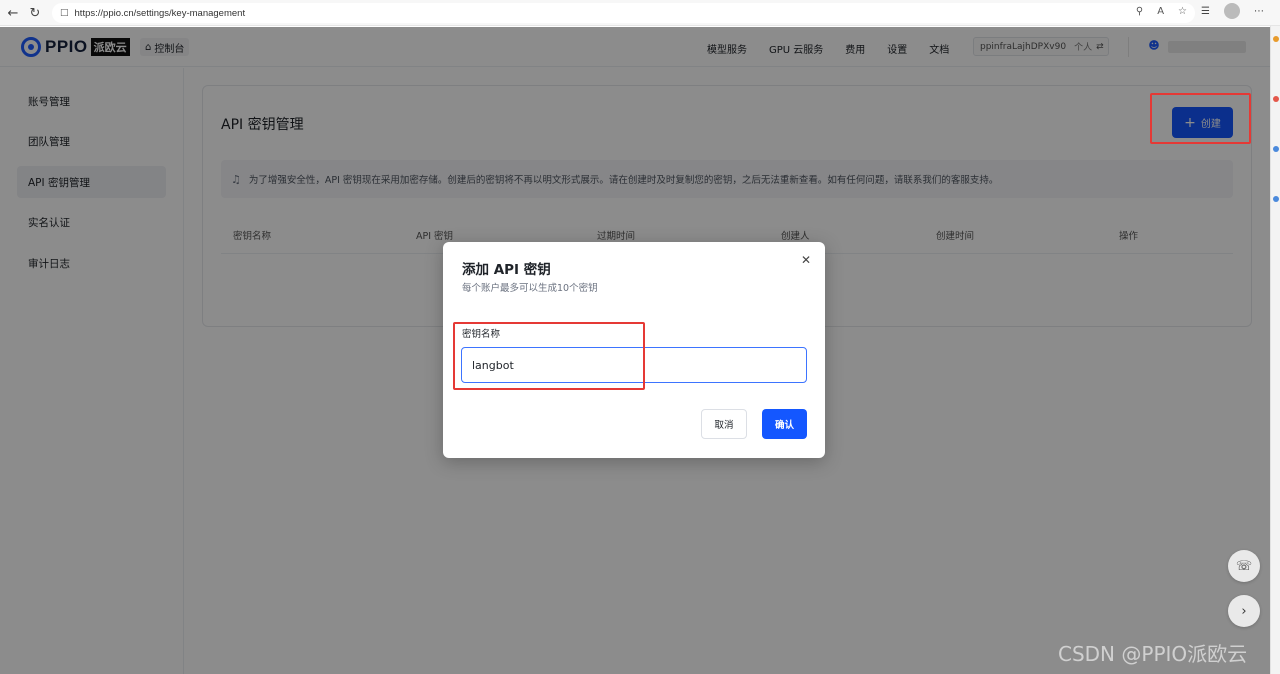  I want to click on browser-actions: ☰ ⋯, so click(1232, 11).